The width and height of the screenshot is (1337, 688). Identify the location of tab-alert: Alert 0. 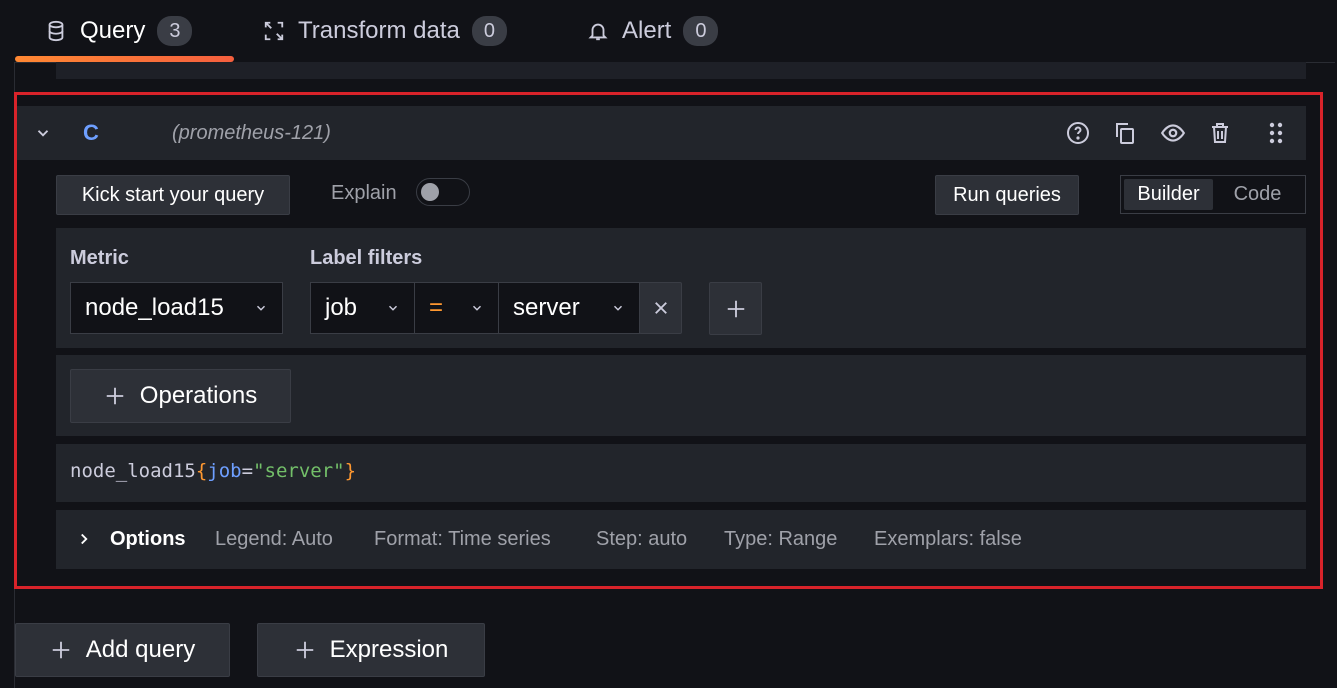
(652, 31).